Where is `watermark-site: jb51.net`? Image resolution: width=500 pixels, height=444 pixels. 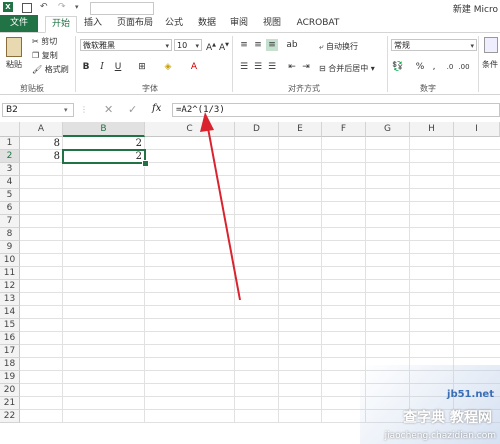 watermark-site: jb51.net is located at coordinates (470, 394).